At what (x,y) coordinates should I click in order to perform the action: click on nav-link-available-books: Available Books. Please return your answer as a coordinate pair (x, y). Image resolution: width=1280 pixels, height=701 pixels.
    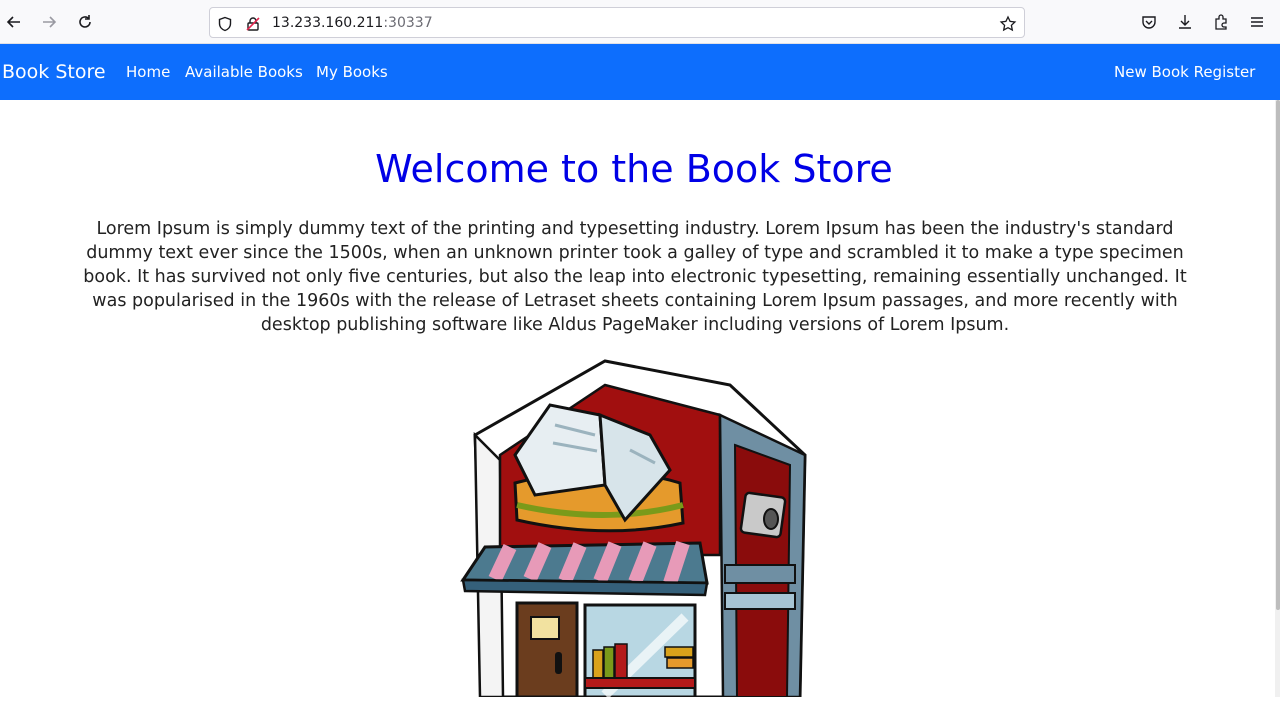
    Looking at the image, I should click on (244, 72).